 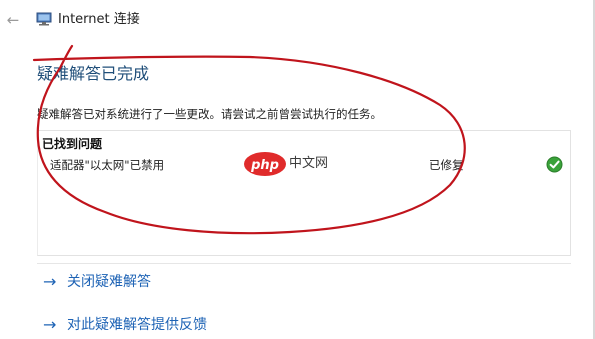 What do you see at coordinates (446, 165) in the screenshot?
I see `problem-status: 已修复` at bounding box center [446, 165].